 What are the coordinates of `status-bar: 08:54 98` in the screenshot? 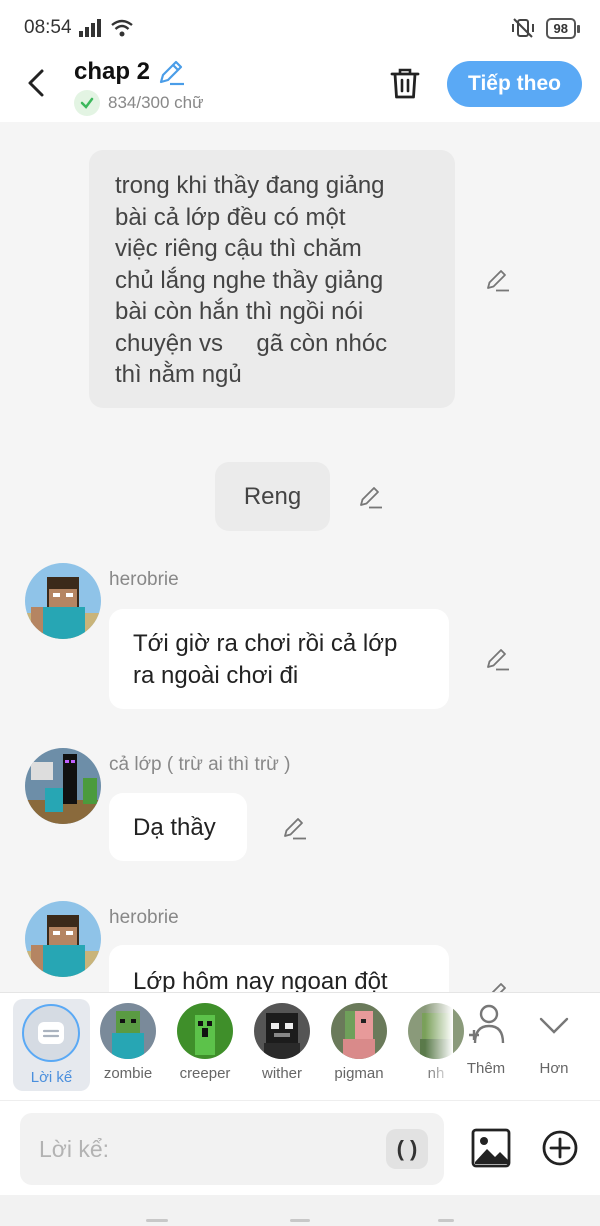 It's located at (300, 28).